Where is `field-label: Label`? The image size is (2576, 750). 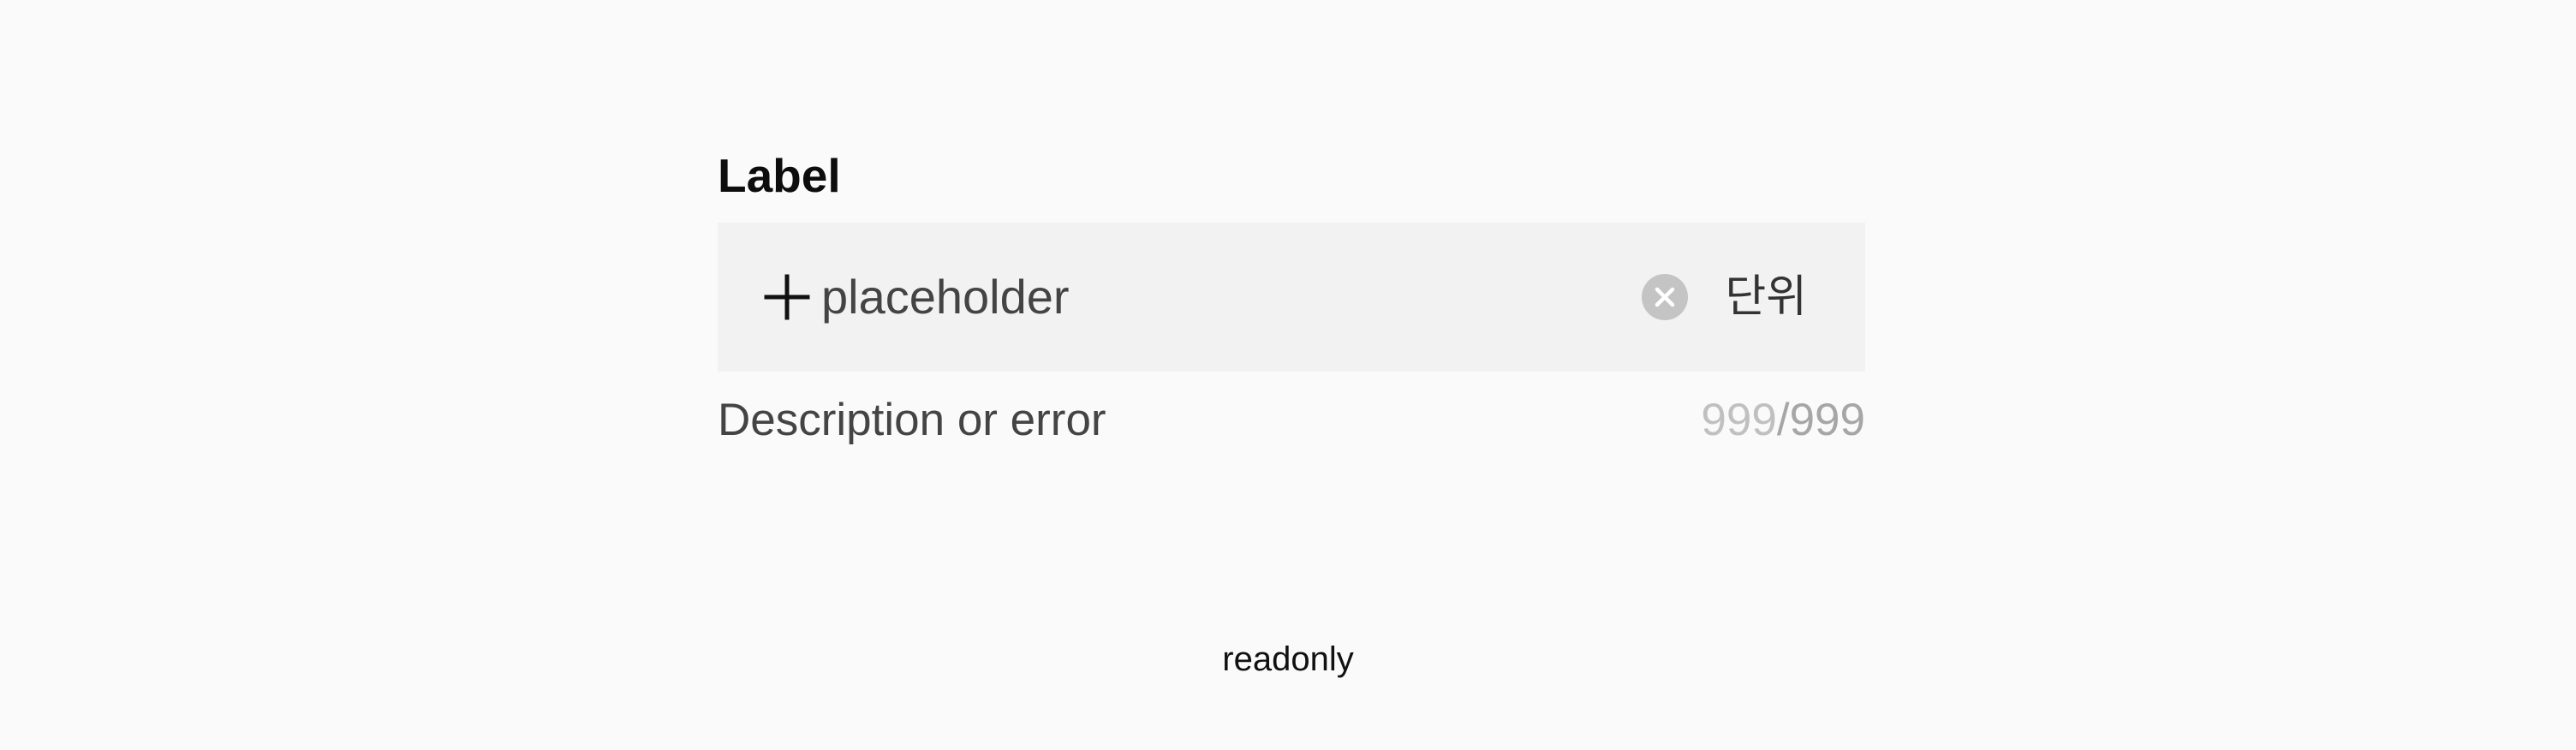 field-label: Label is located at coordinates (779, 175).